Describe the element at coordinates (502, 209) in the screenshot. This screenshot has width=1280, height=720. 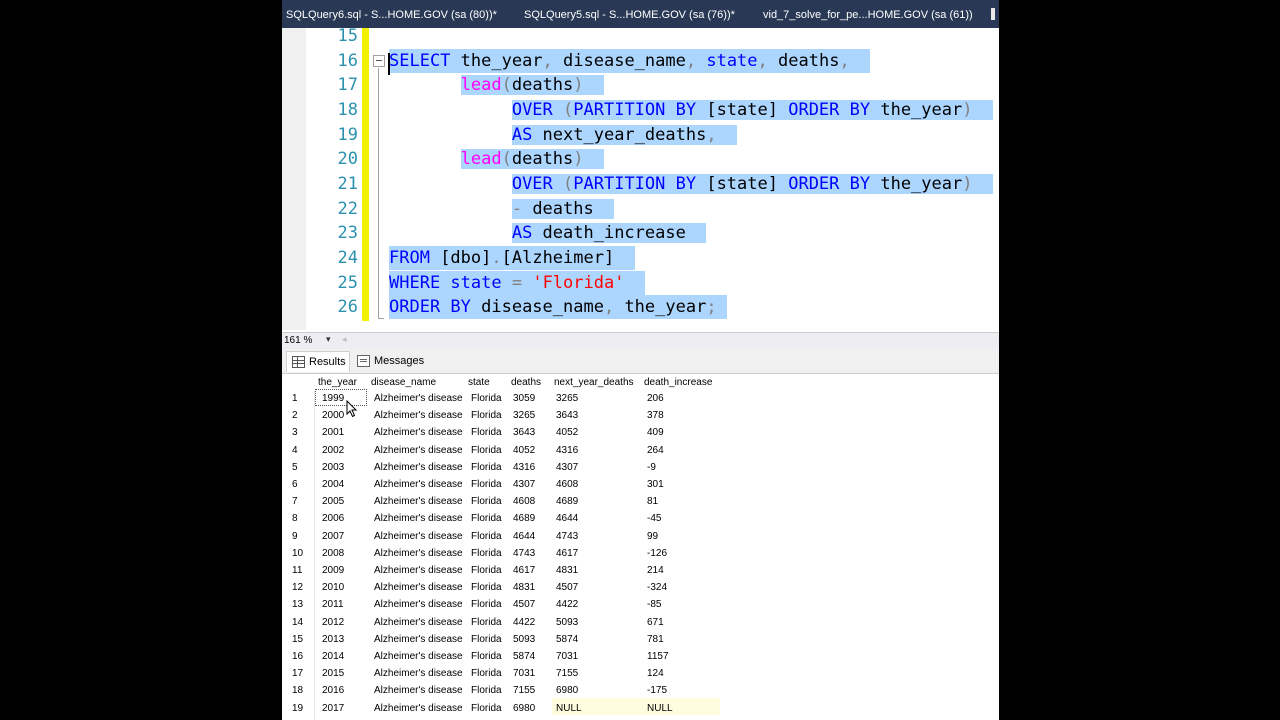
I see `code-line-22: - deaths` at that location.